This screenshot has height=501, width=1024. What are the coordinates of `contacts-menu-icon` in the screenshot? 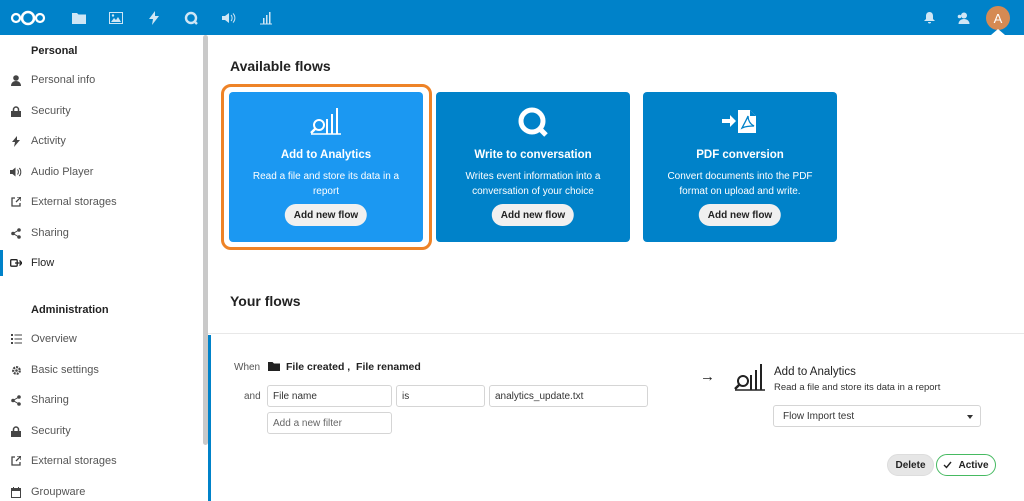 It's located at (963, 18).